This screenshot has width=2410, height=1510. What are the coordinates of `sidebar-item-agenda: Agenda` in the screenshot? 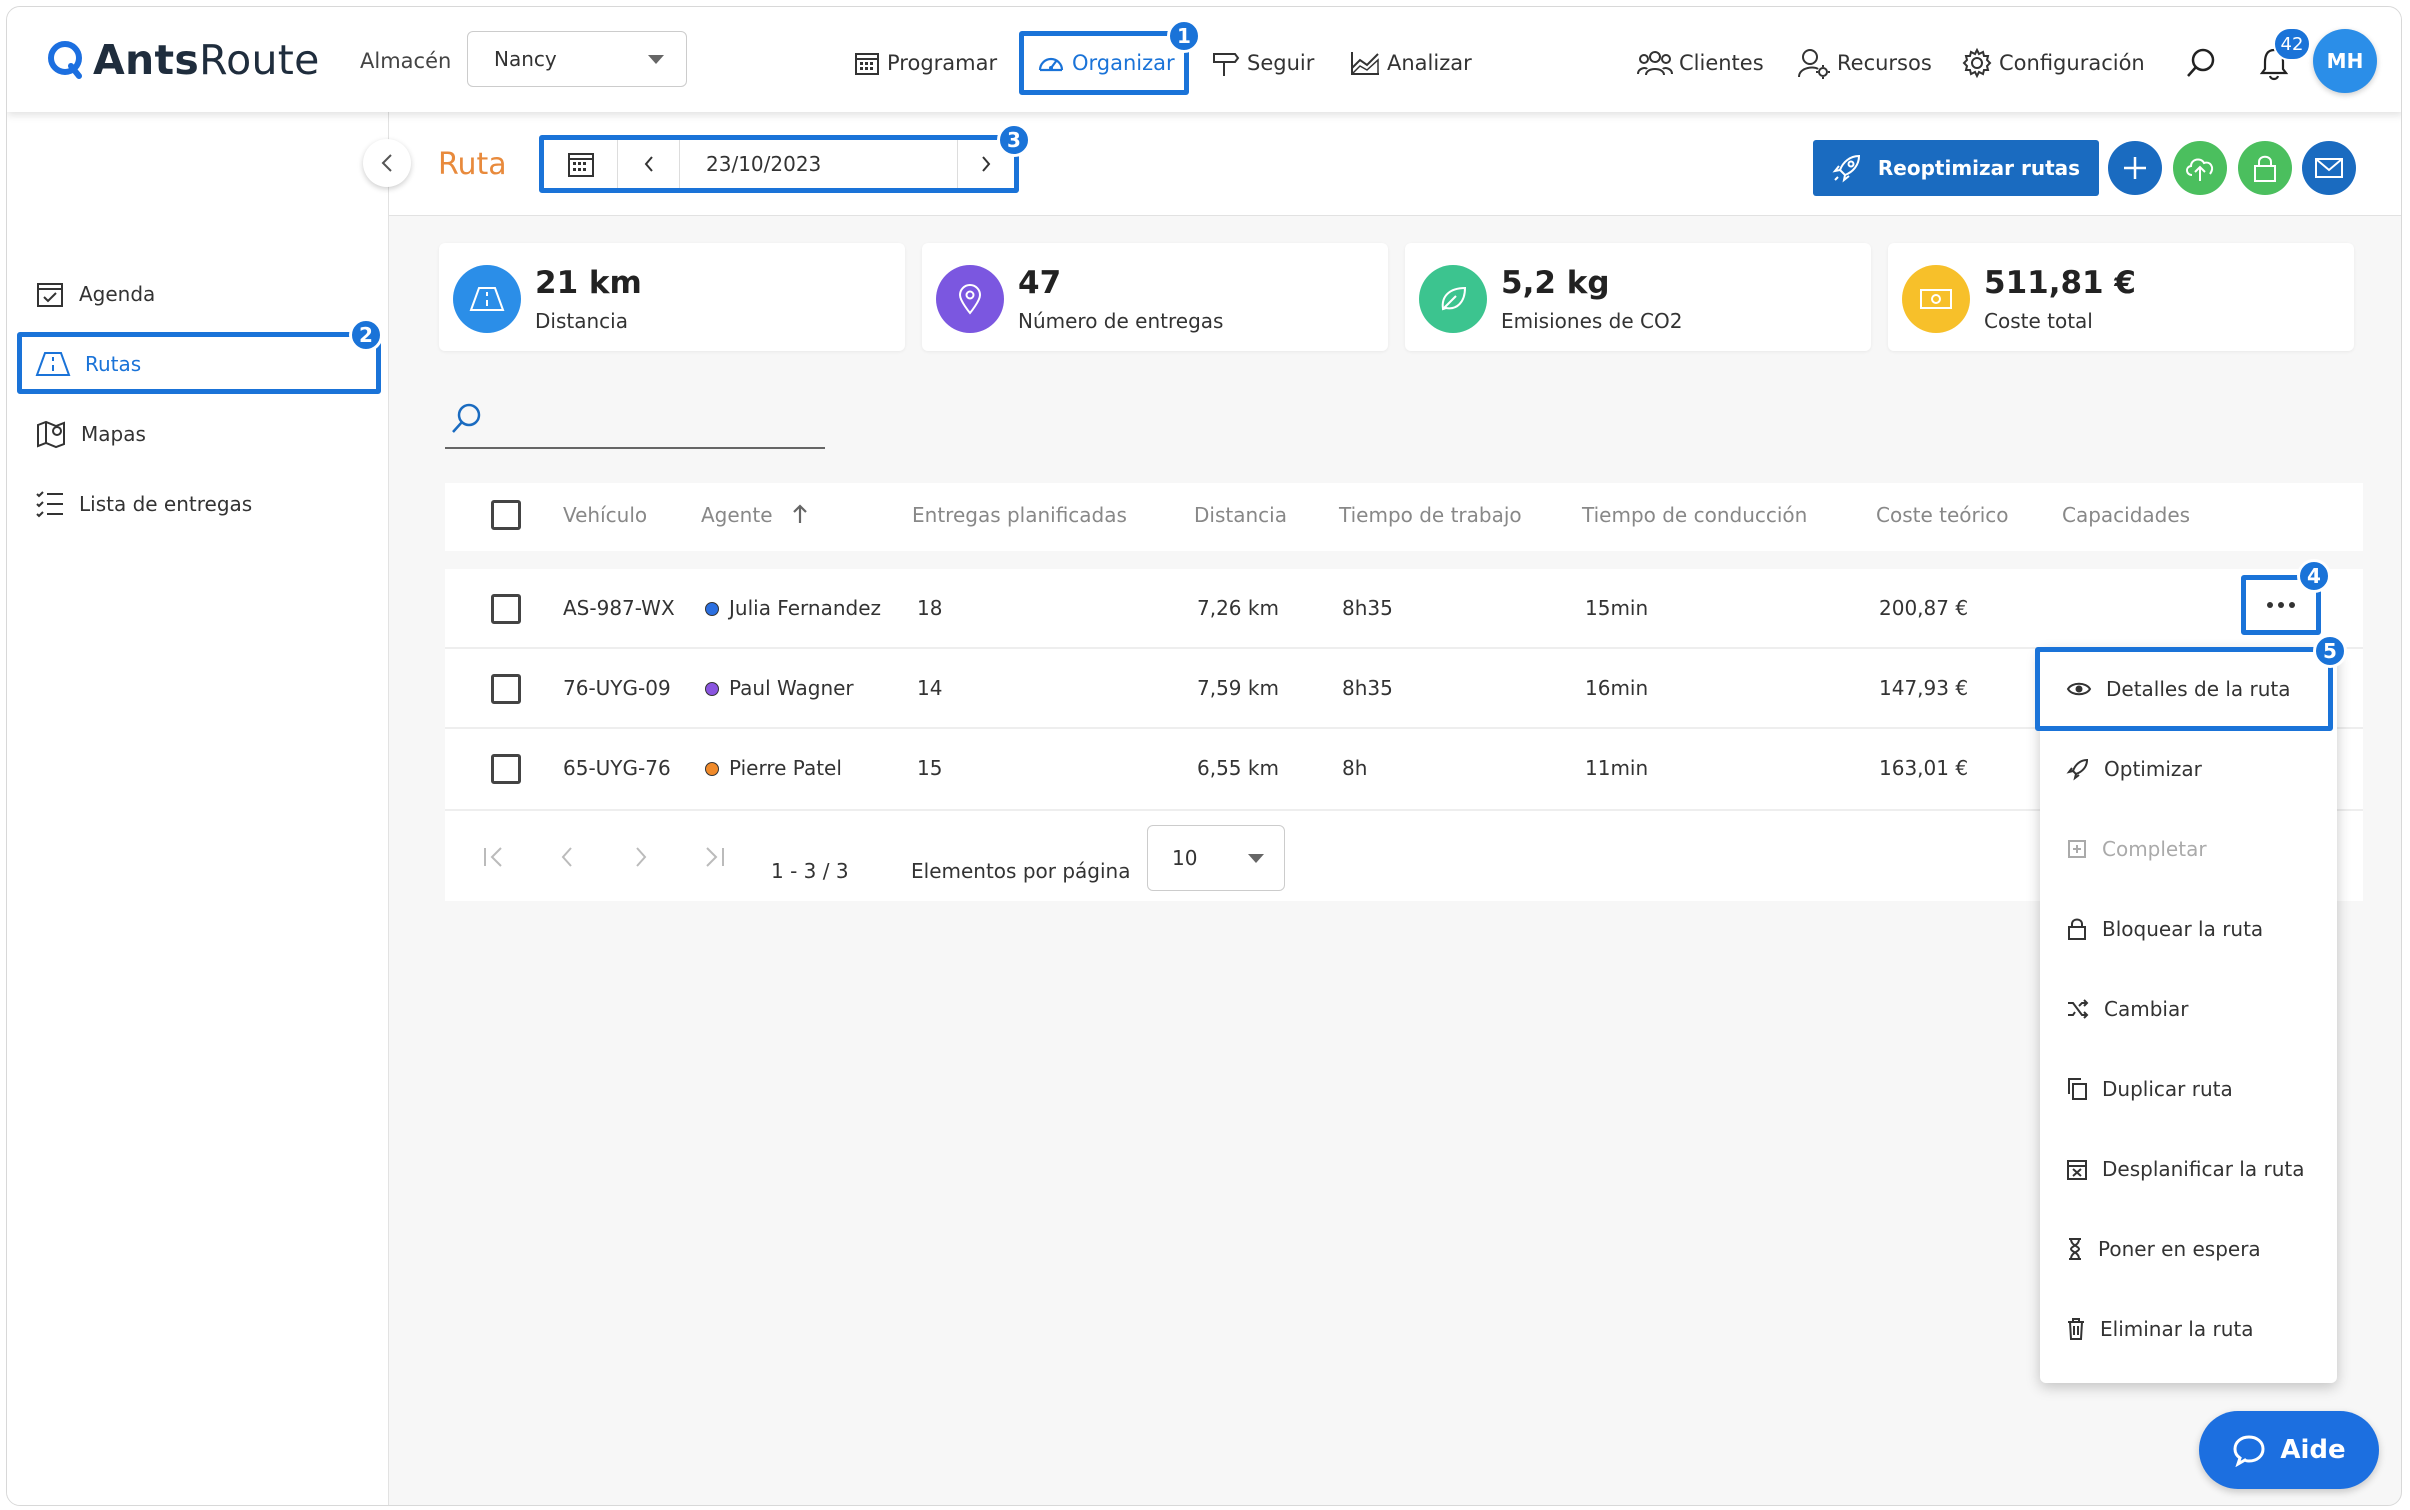 It's located at (95, 294).